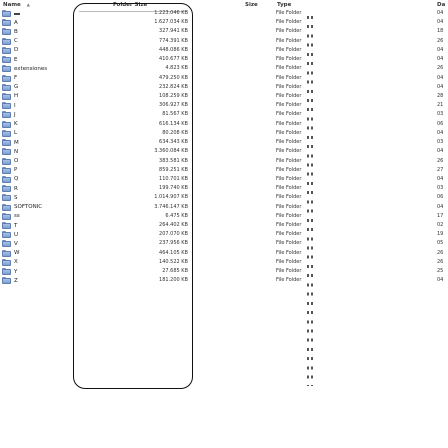 The height and width of the screenshot is (448, 448). Describe the element at coordinates (171, 22) in the screenshot. I see `folder-size-value: 1.627.034 KB` at that location.